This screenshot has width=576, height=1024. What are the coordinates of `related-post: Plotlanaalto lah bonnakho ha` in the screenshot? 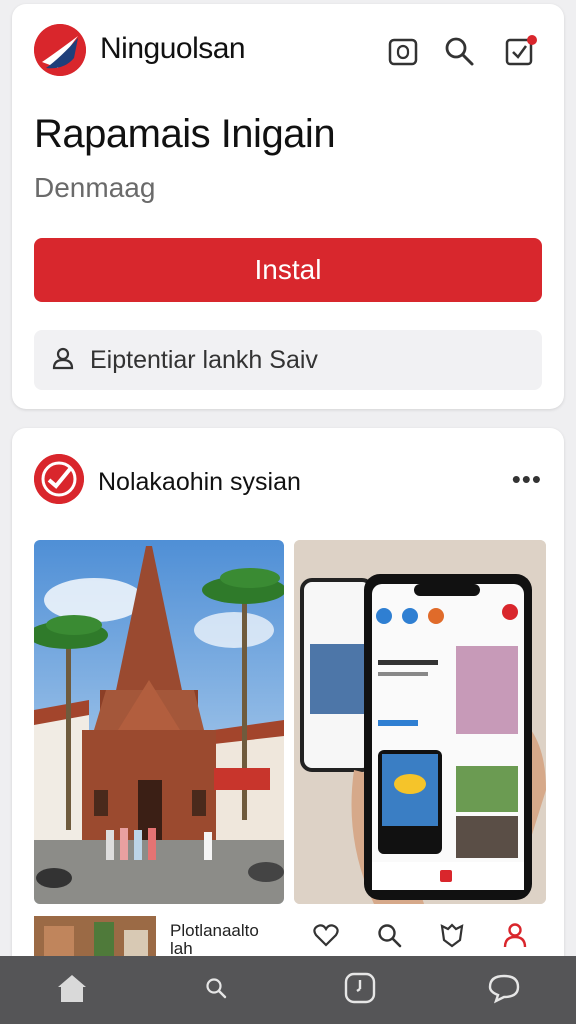 It's located at (159, 944).